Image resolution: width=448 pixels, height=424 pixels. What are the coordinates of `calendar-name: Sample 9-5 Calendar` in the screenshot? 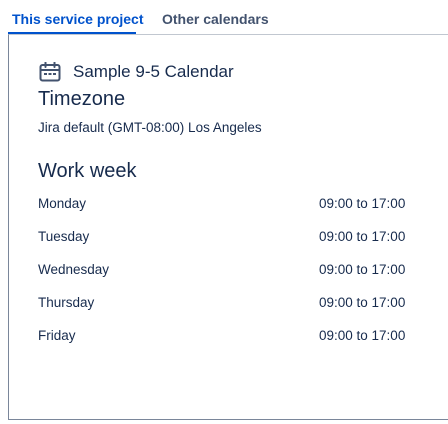 It's located at (153, 71).